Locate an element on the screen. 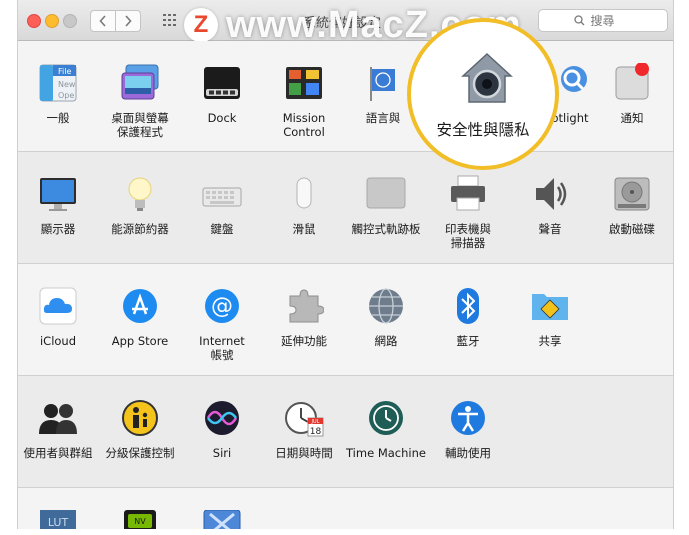 The height and width of the screenshot is (535, 689). pref-startup-disk: 啟動磁碟 is located at coordinates (631, 205).